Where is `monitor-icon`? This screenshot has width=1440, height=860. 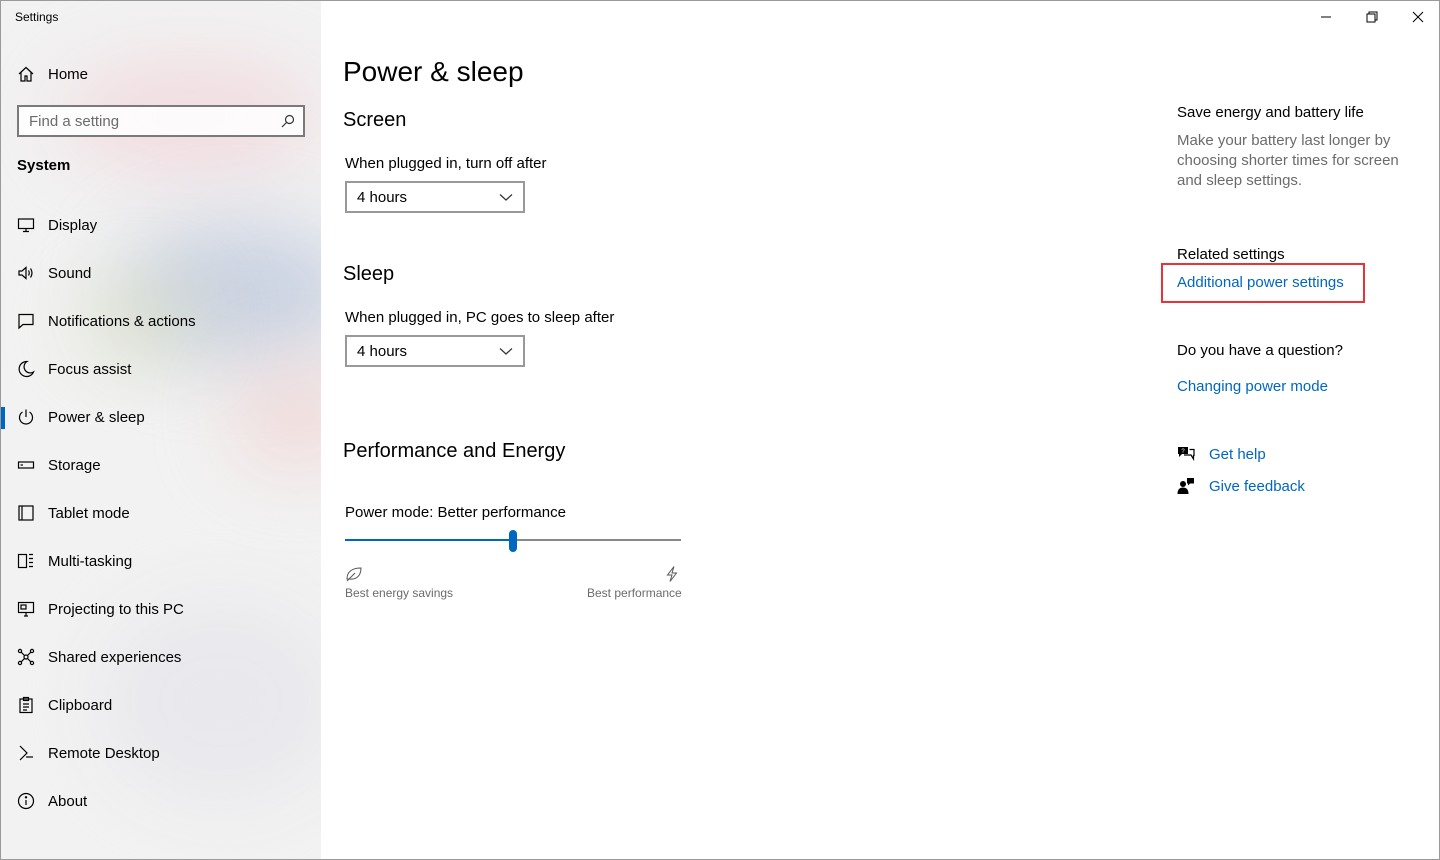
monitor-icon is located at coordinates (26, 225).